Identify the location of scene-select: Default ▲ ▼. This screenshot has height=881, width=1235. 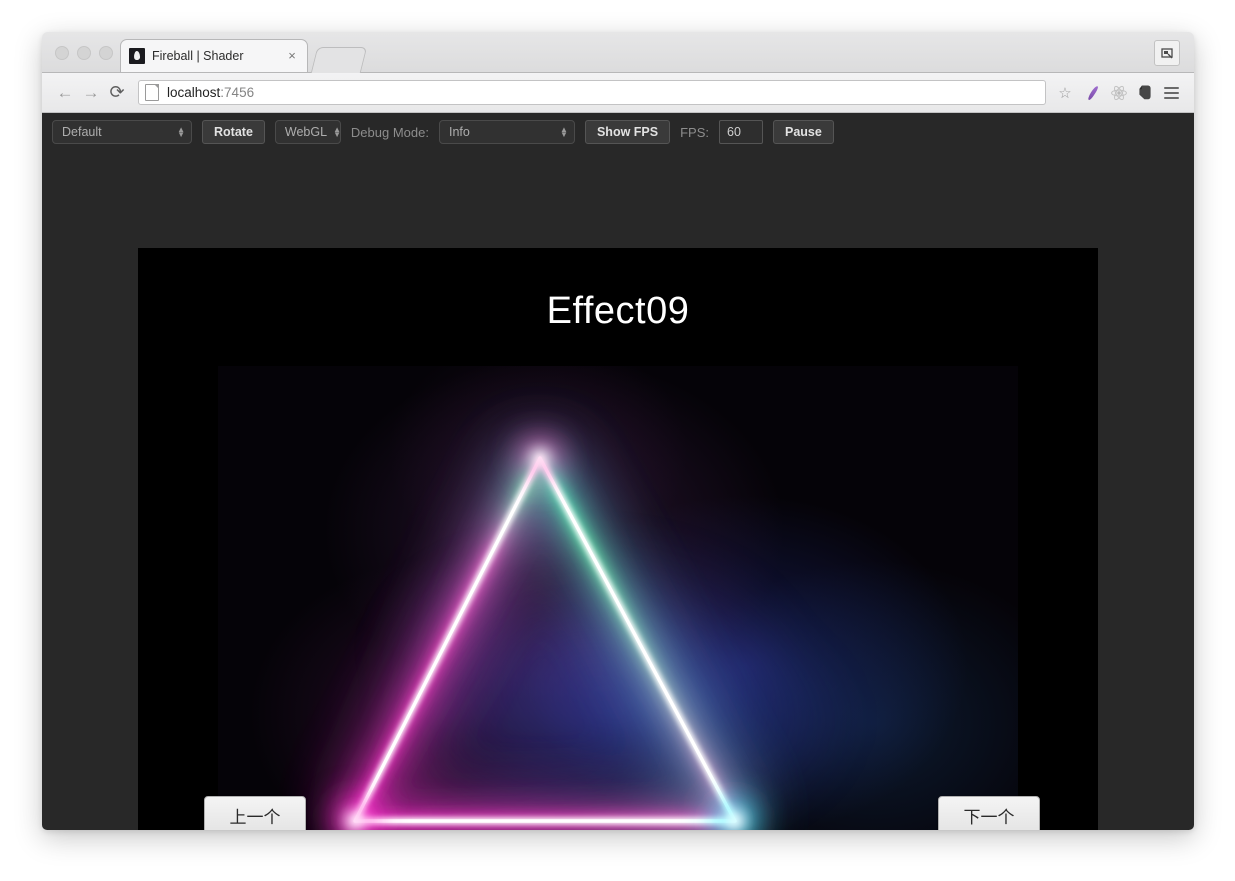
(122, 132).